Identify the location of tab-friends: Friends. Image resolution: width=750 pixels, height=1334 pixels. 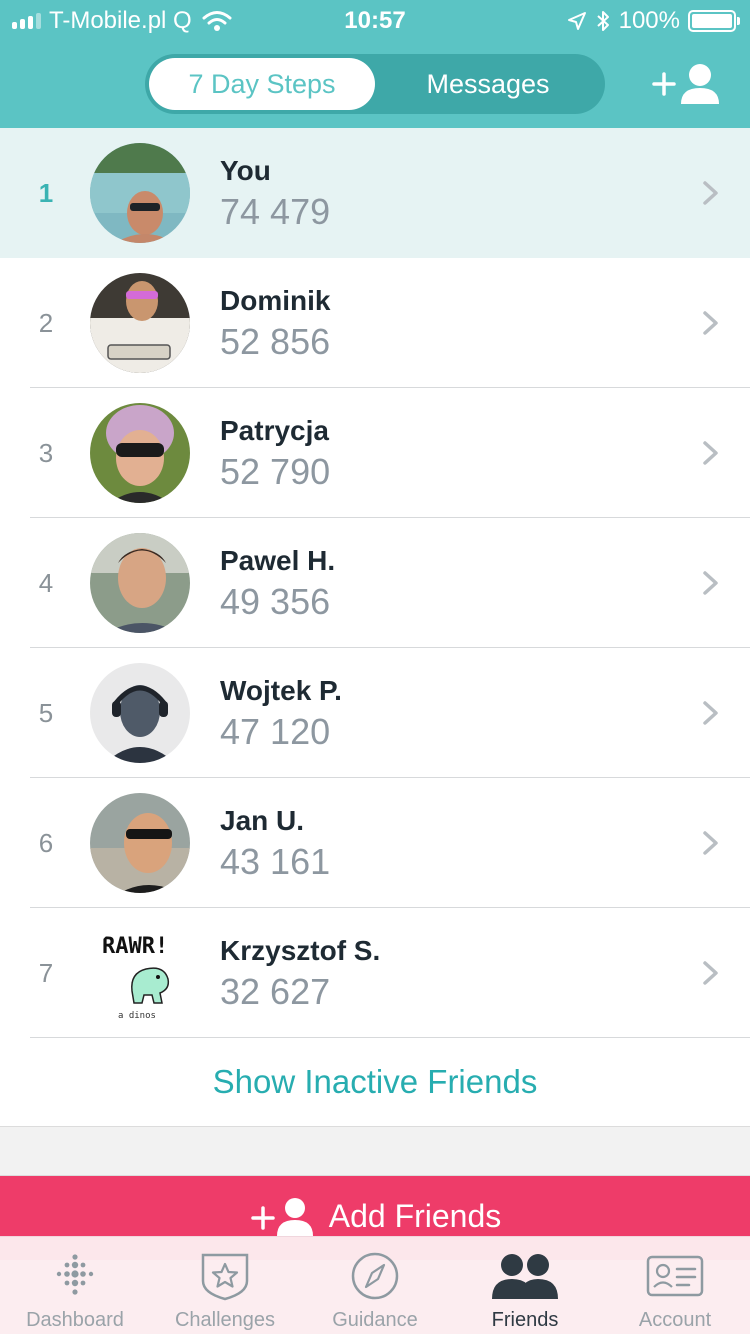
(525, 1285).